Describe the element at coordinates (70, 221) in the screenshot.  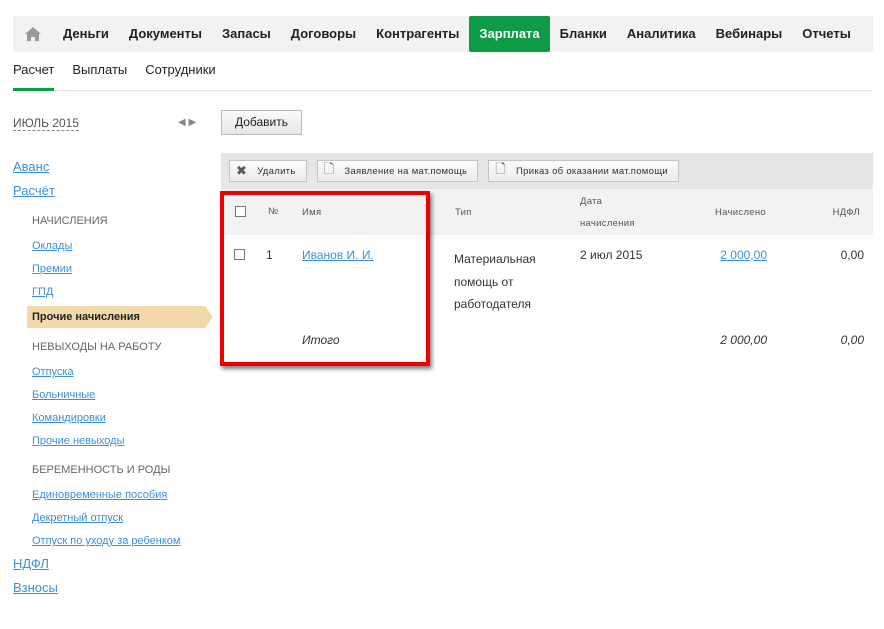
I see `section-nachisleniya: НАЧИСЛЕНИЯ` at that location.